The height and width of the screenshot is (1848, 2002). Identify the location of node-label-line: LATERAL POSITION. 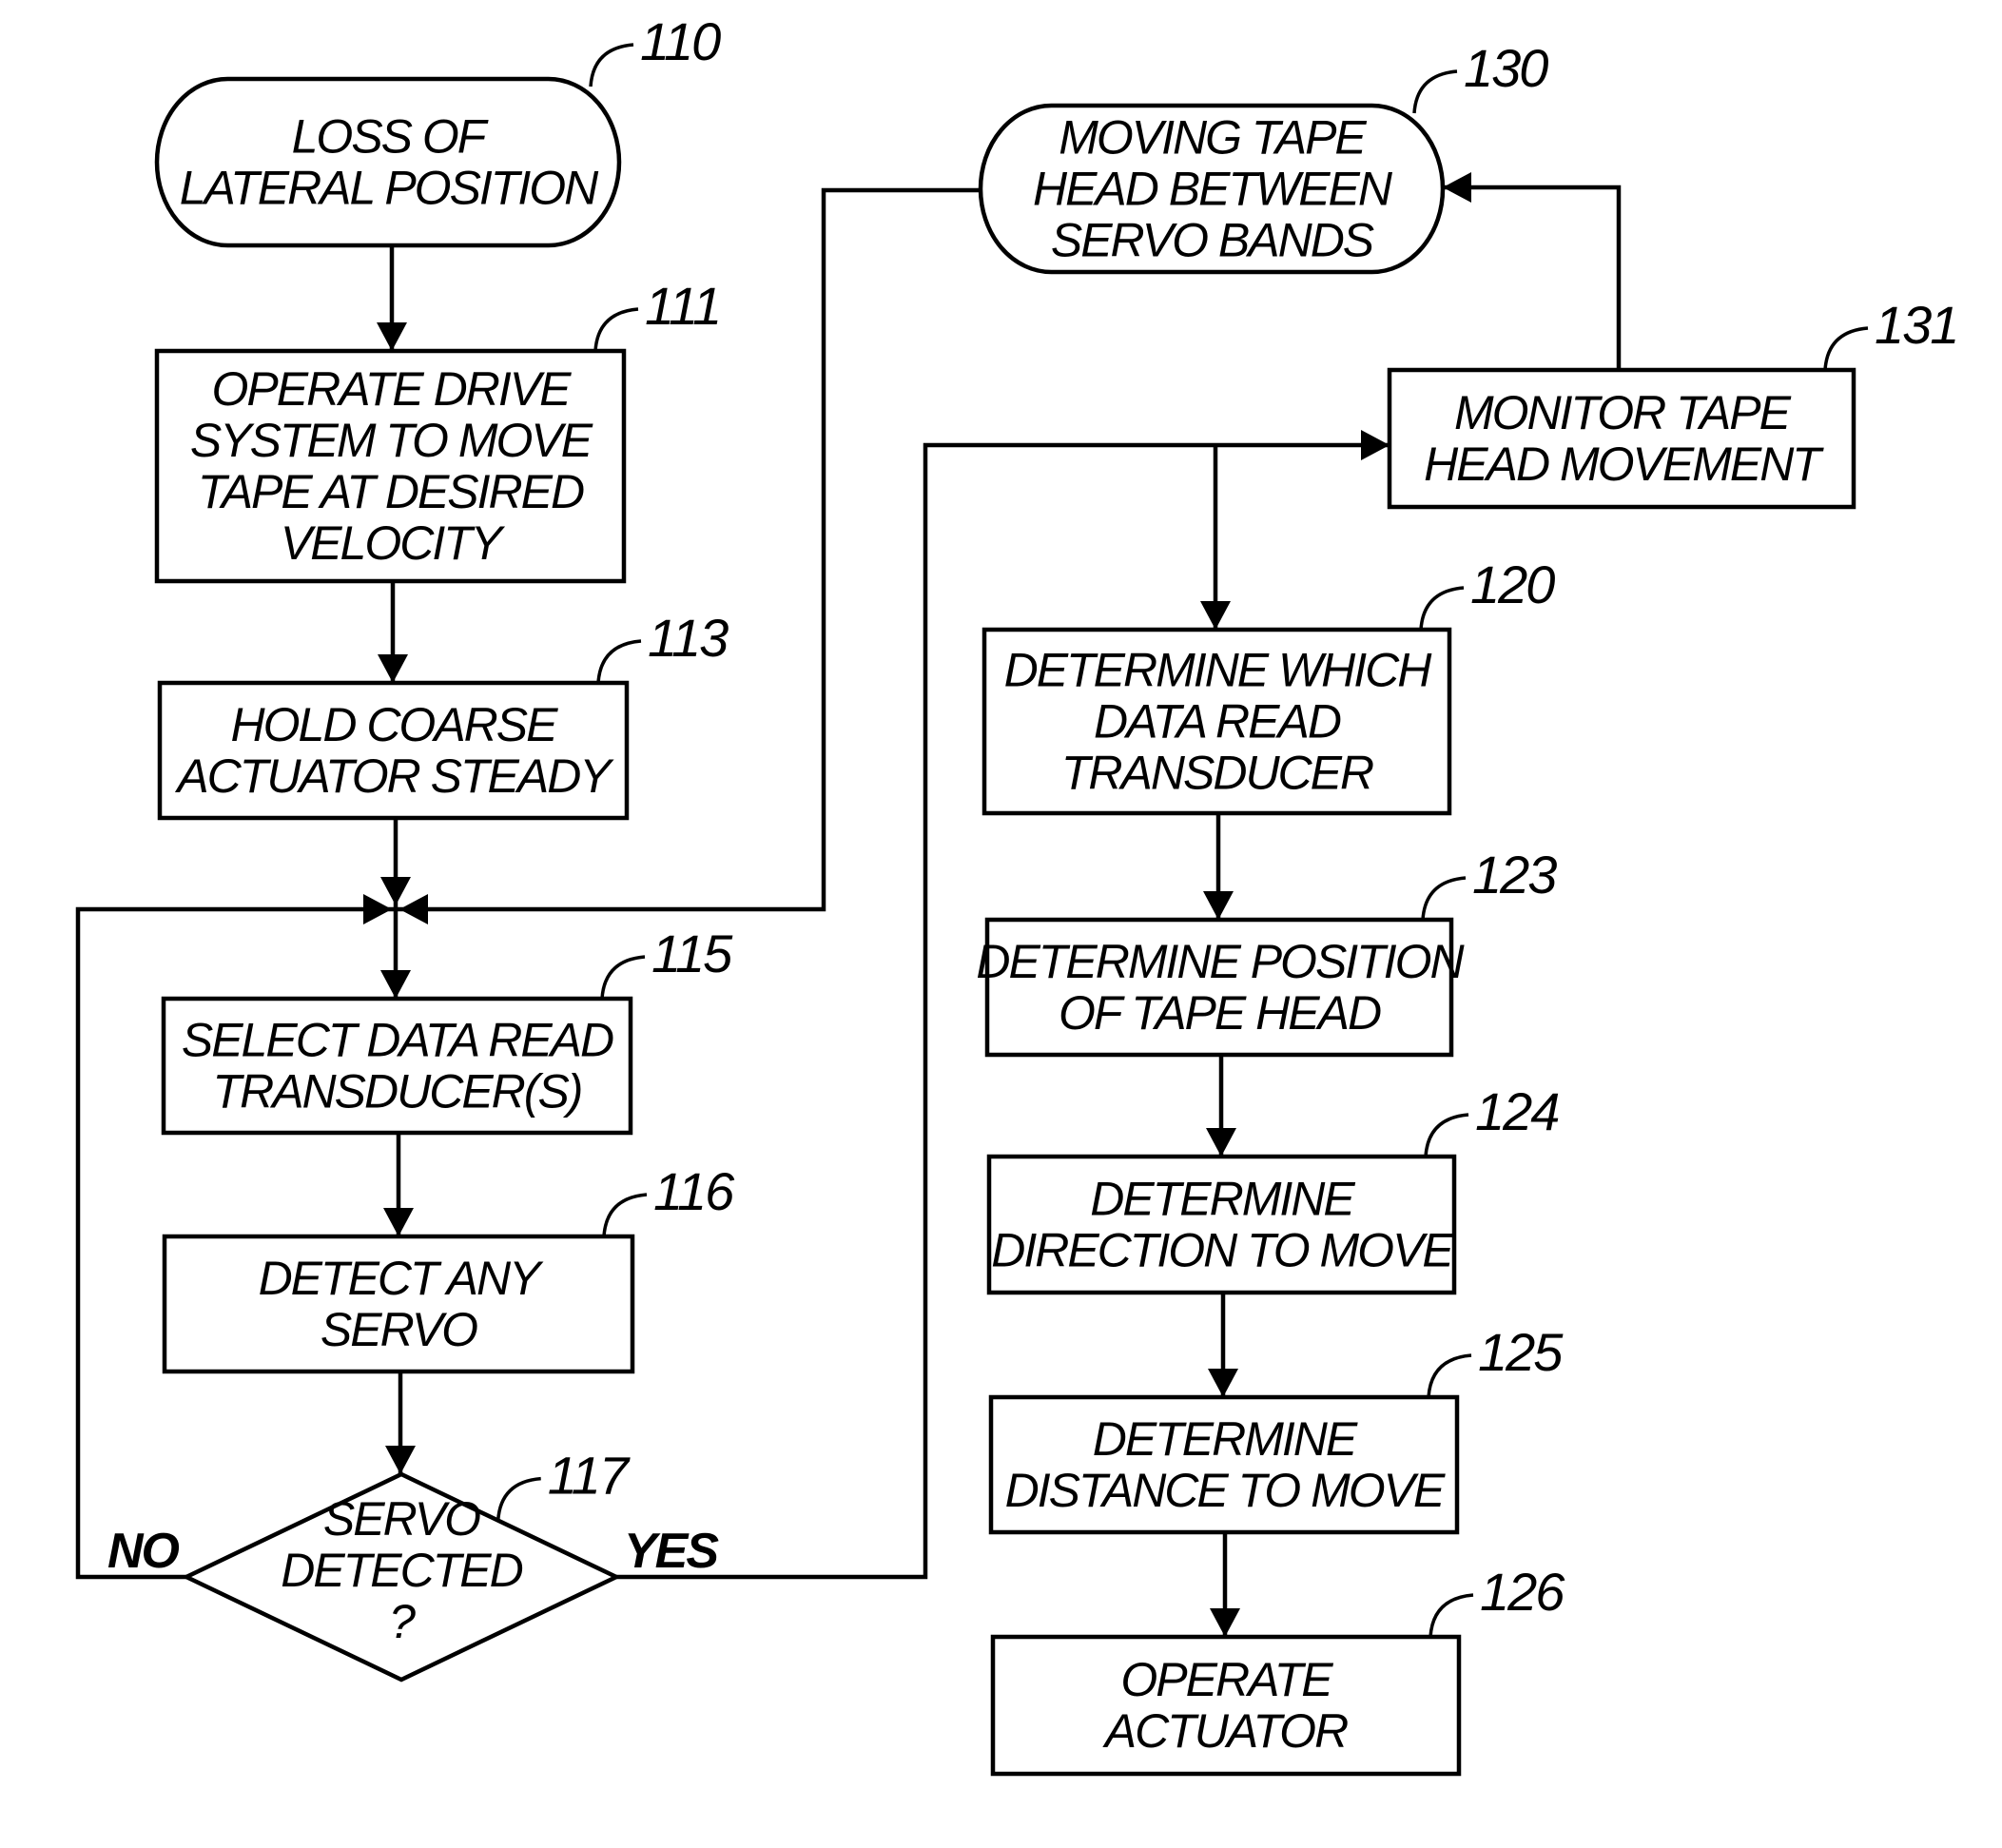
(389, 188).